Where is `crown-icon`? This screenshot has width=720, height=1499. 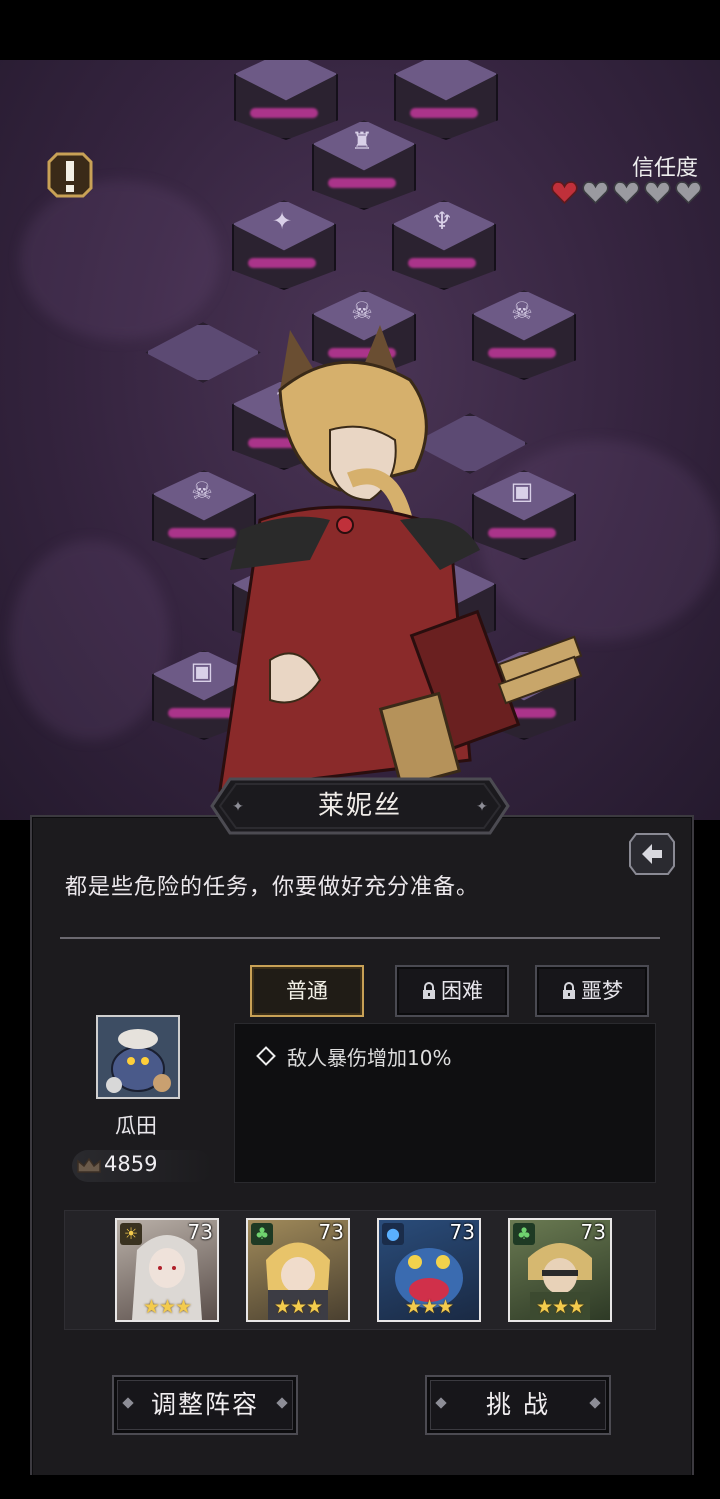
crown-icon is located at coordinates (89, 1165).